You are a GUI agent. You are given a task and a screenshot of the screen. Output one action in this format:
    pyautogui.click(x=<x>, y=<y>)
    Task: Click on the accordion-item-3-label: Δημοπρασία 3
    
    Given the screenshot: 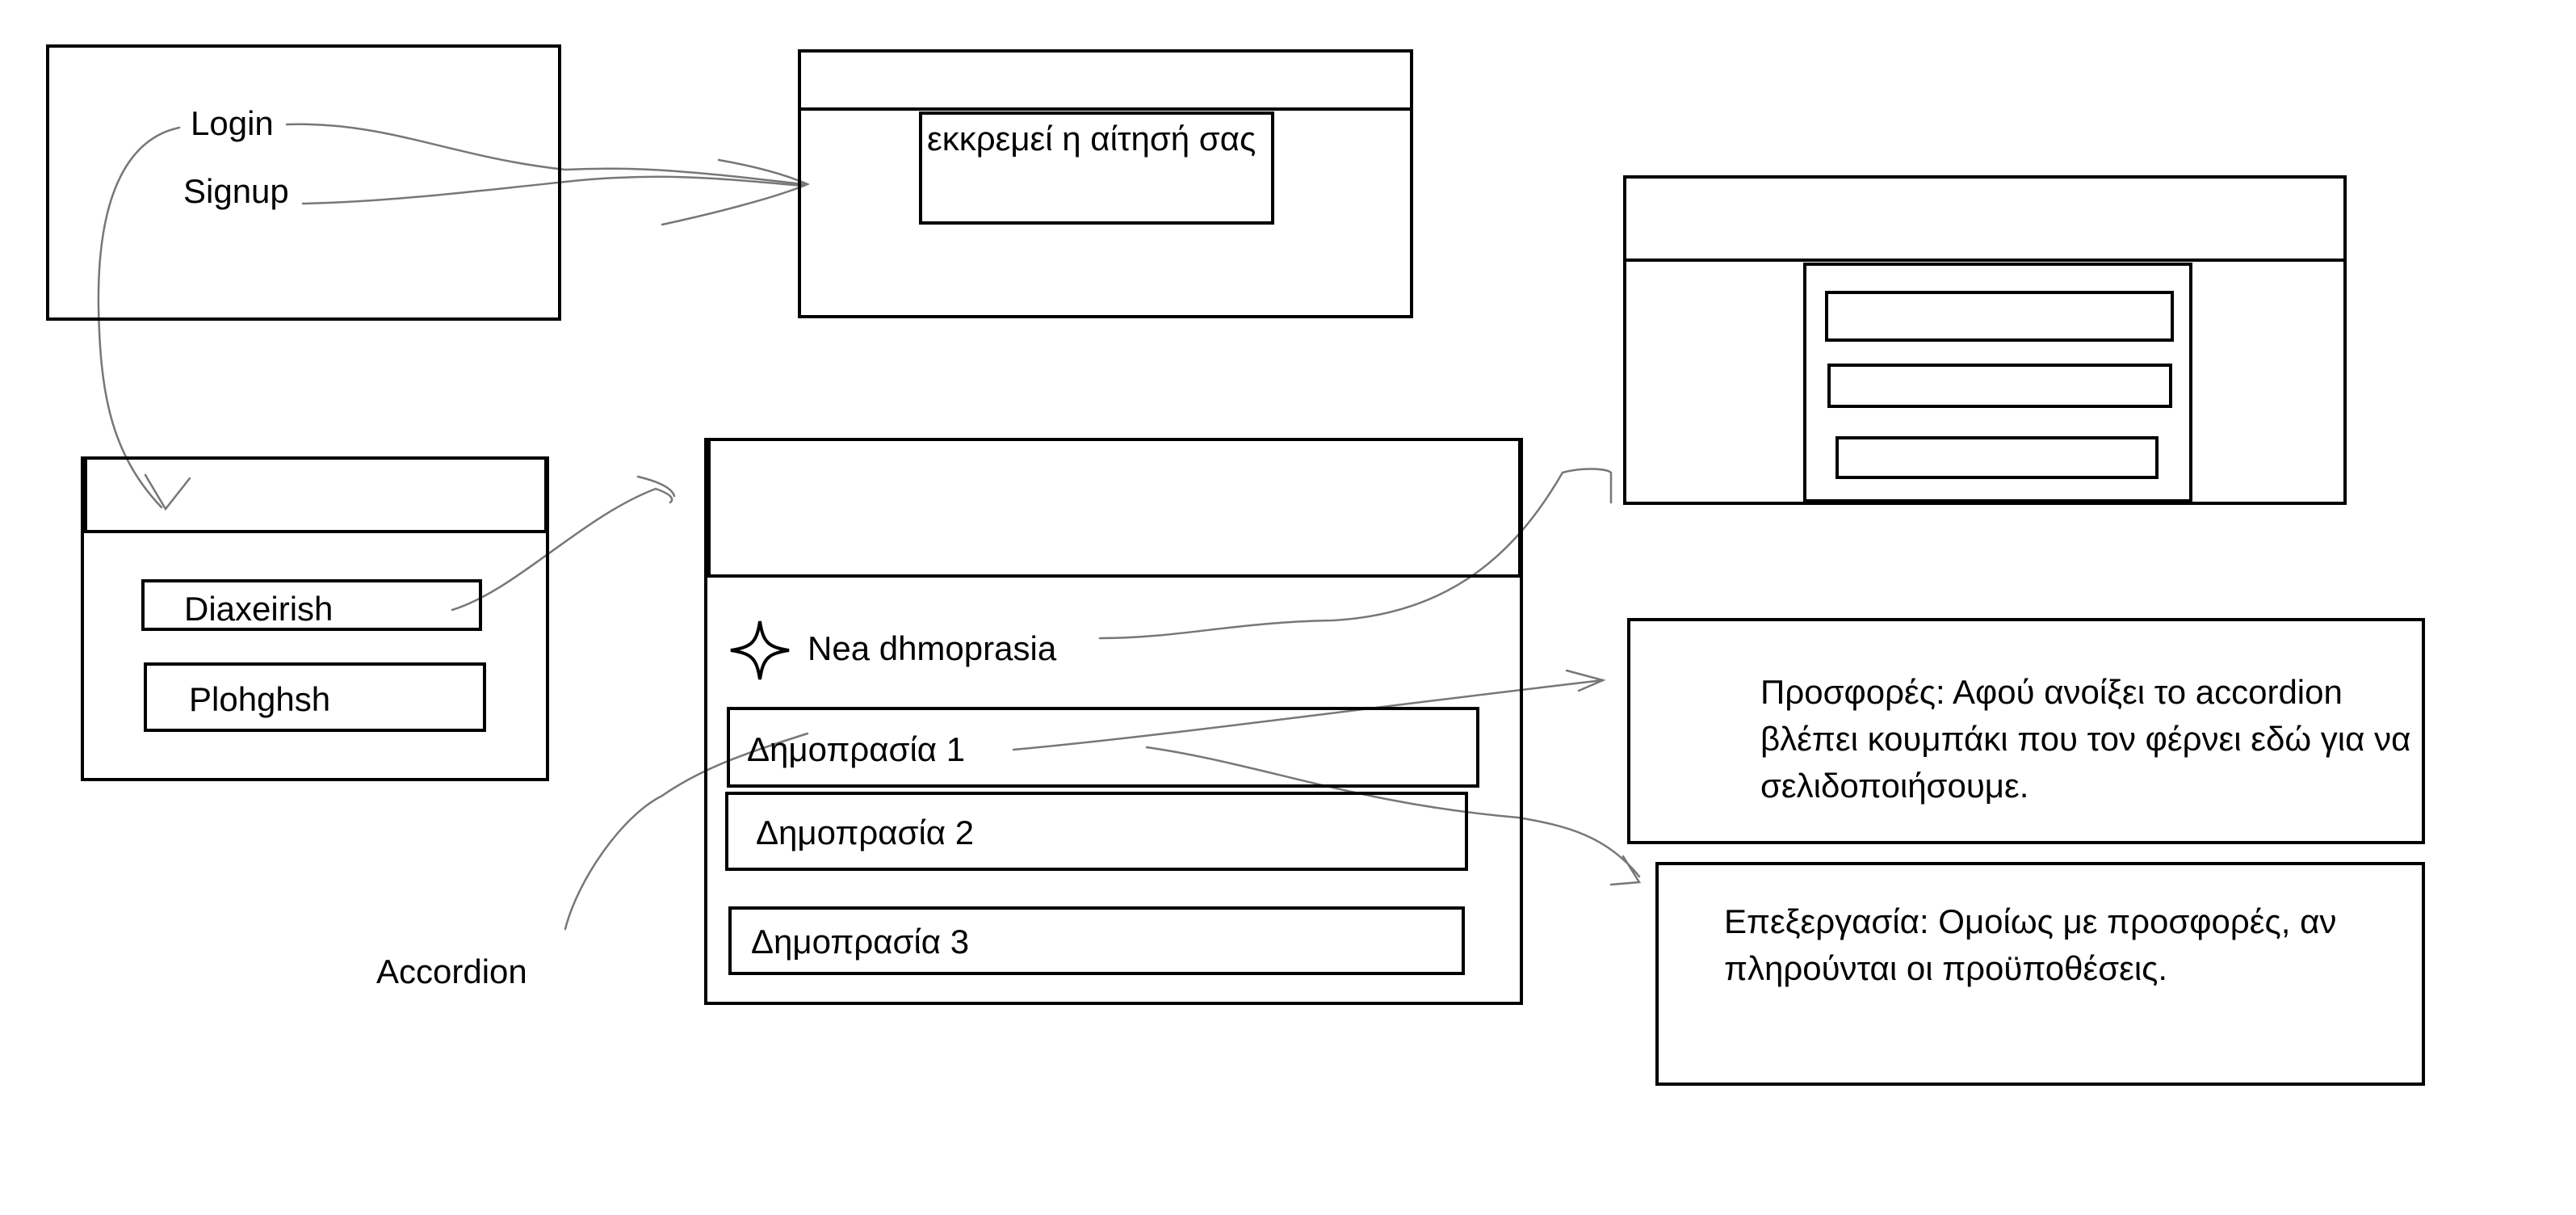 What is the action you would take?
    pyautogui.click(x=860, y=942)
    